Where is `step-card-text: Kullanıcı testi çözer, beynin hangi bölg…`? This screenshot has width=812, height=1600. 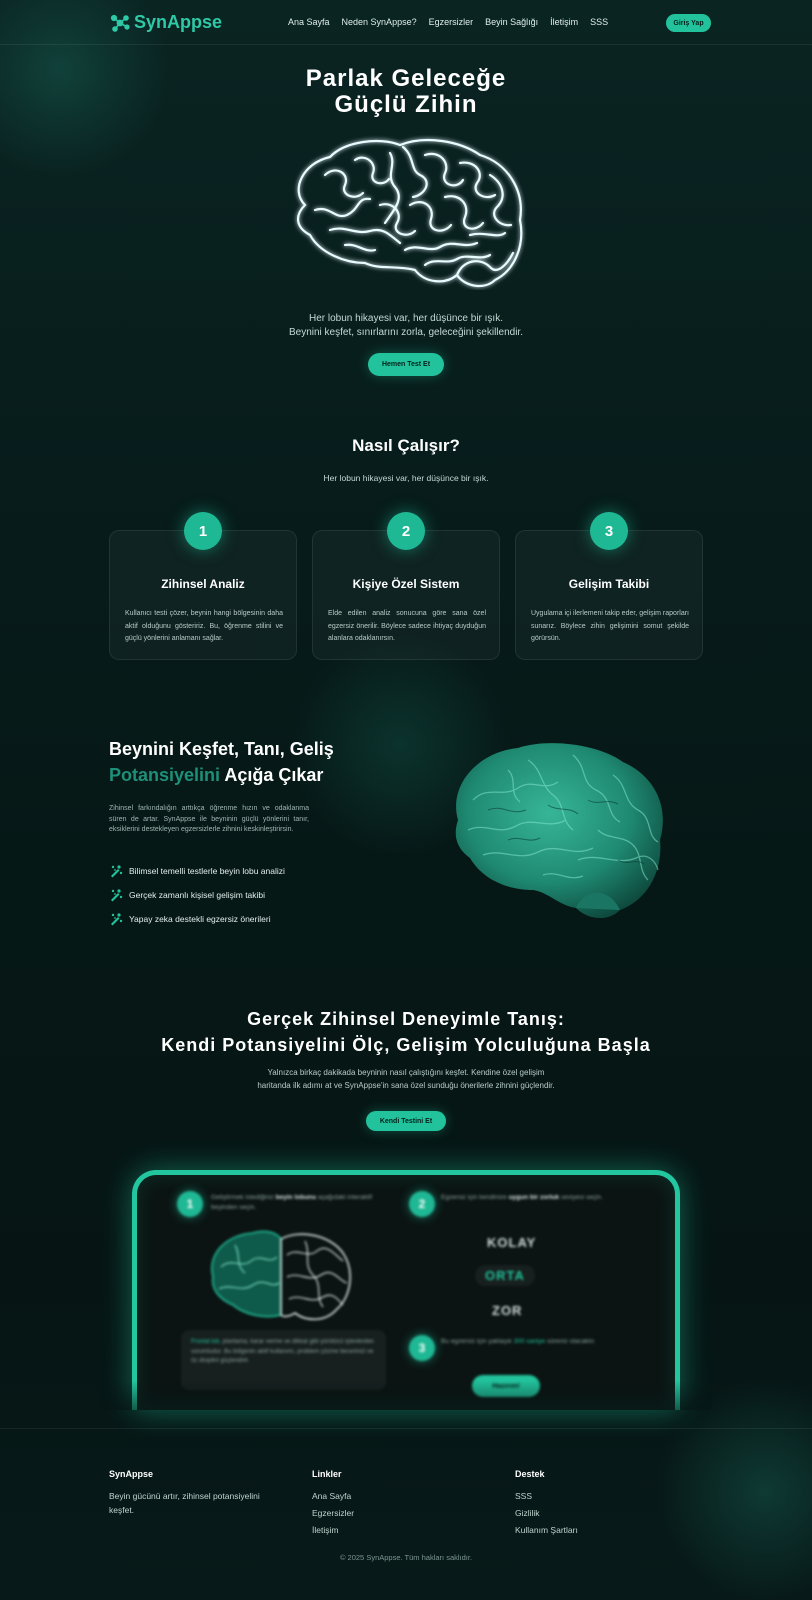
step-card-text: Kullanıcı testi çözer, beynin hangi bölg… is located at coordinates (204, 626).